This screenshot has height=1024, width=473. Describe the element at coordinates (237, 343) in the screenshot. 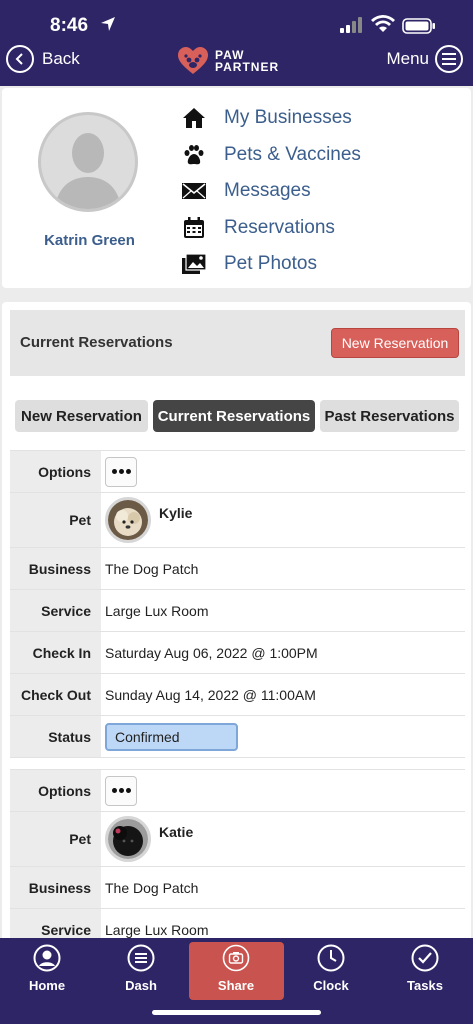

I see `reservations-header: Current Reservations New Reservation` at that location.